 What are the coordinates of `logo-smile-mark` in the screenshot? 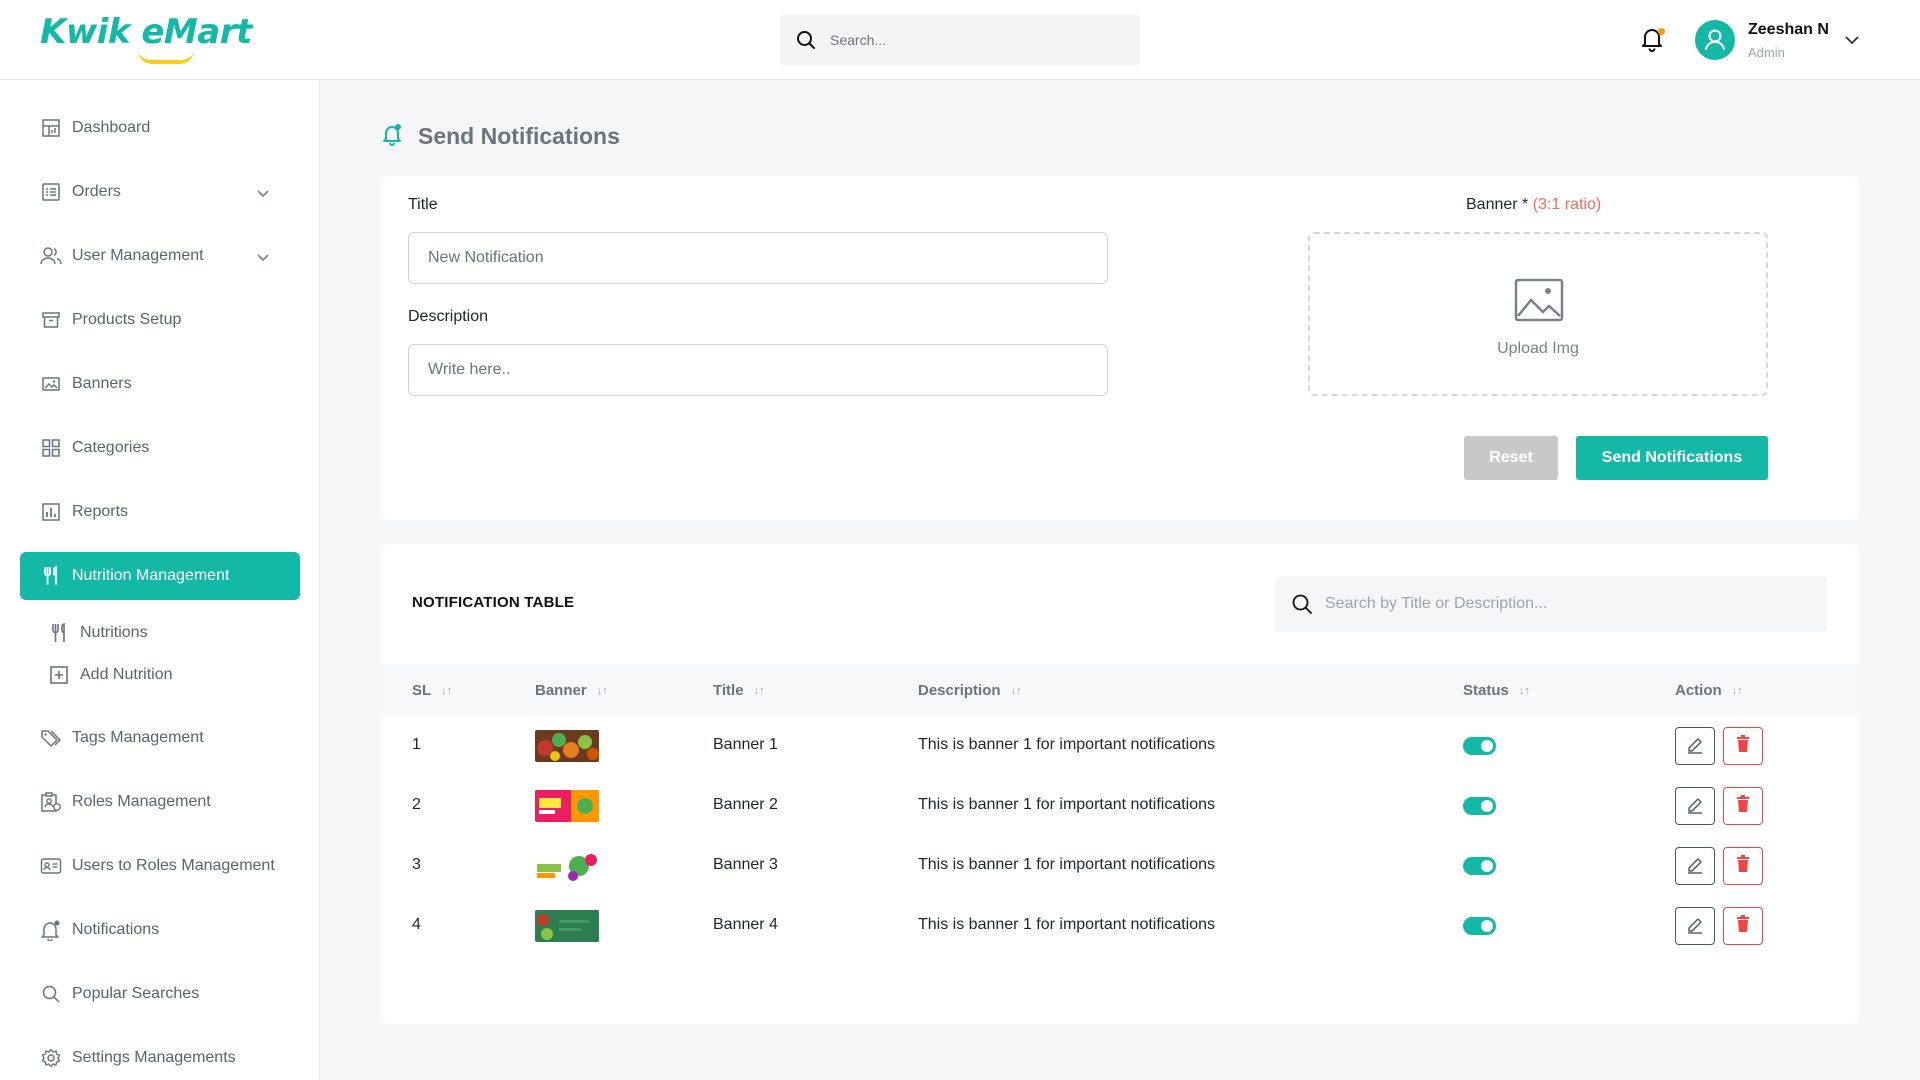 It's located at (166, 57).